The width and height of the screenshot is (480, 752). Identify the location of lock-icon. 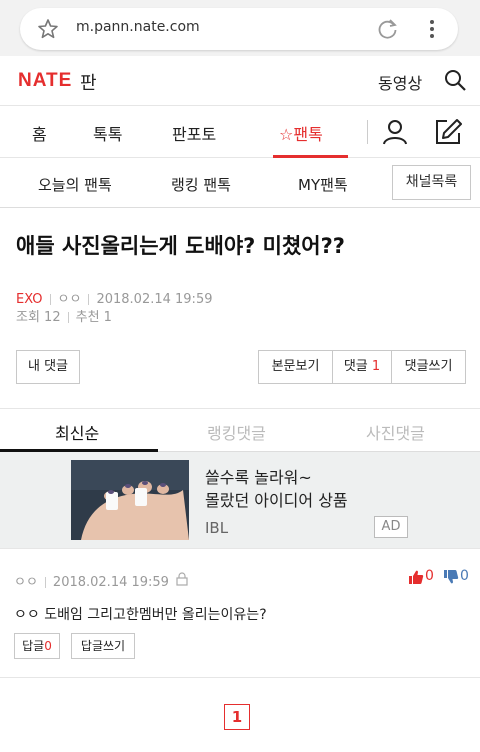
(182, 579).